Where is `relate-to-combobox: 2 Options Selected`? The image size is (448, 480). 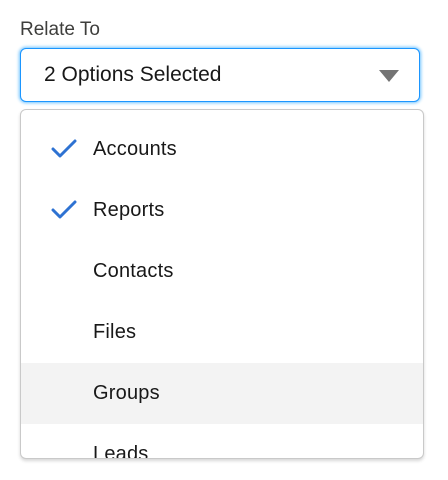
relate-to-combobox: 2 Options Selected is located at coordinates (220, 75).